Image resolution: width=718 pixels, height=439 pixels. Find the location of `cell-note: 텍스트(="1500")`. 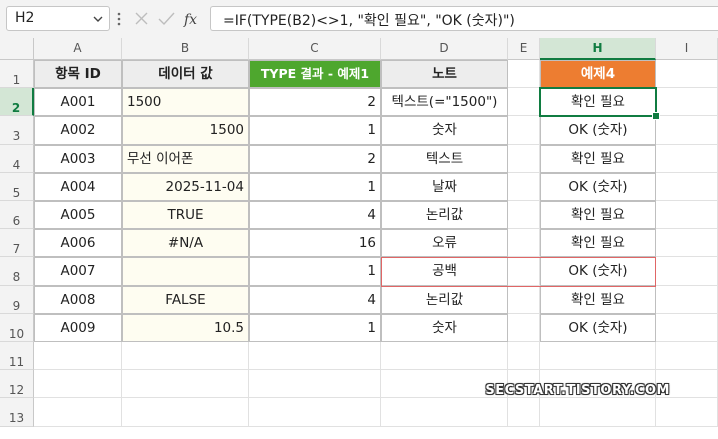

cell-note: 텍스트(="1500") is located at coordinates (444, 102).